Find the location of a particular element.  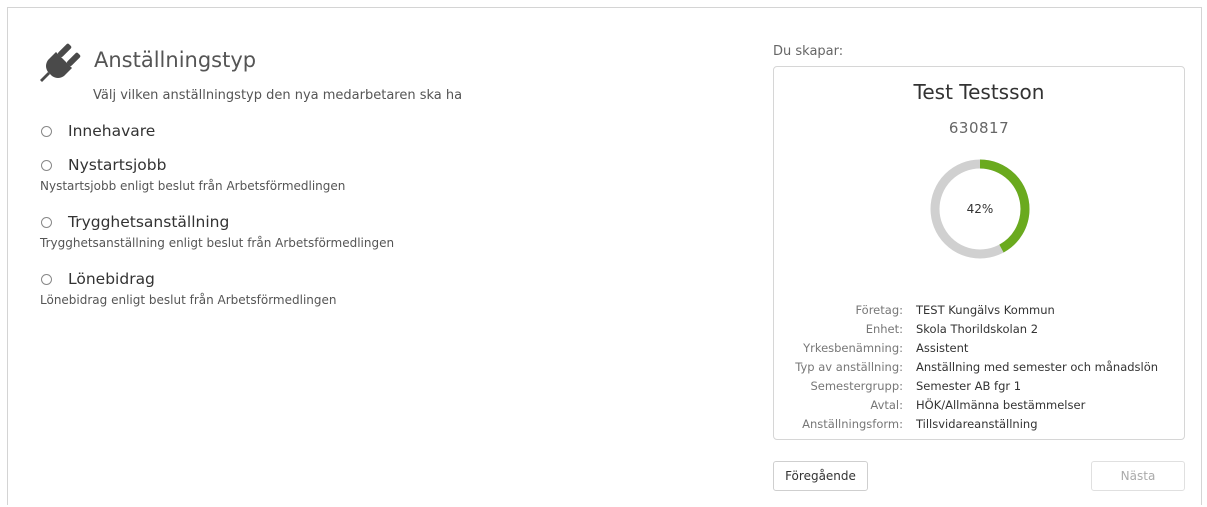

person-name: Test Testsson is located at coordinates (979, 92).